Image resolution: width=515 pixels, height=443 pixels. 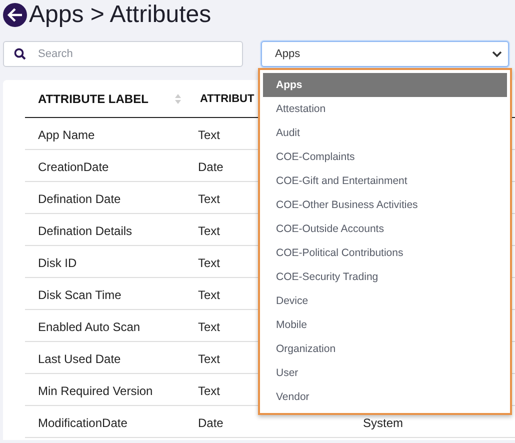 What do you see at coordinates (79, 199) in the screenshot?
I see `table-cell: Defination Date` at bounding box center [79, 199].